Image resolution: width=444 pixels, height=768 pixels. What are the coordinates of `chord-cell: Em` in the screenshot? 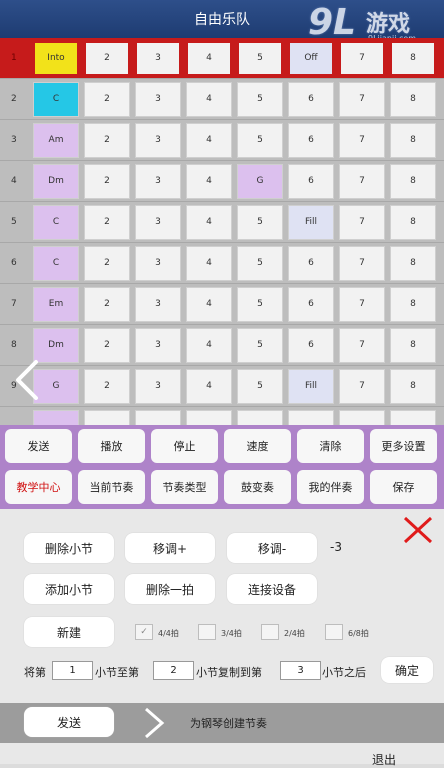 It's located at (56, 304).